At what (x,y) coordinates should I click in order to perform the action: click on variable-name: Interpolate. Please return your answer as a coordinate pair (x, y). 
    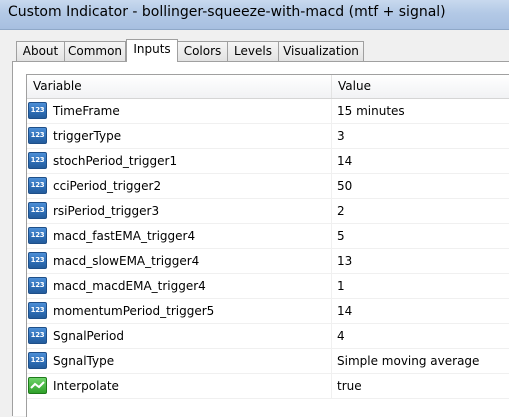
    Looking at the image, I should click on (192, 386).